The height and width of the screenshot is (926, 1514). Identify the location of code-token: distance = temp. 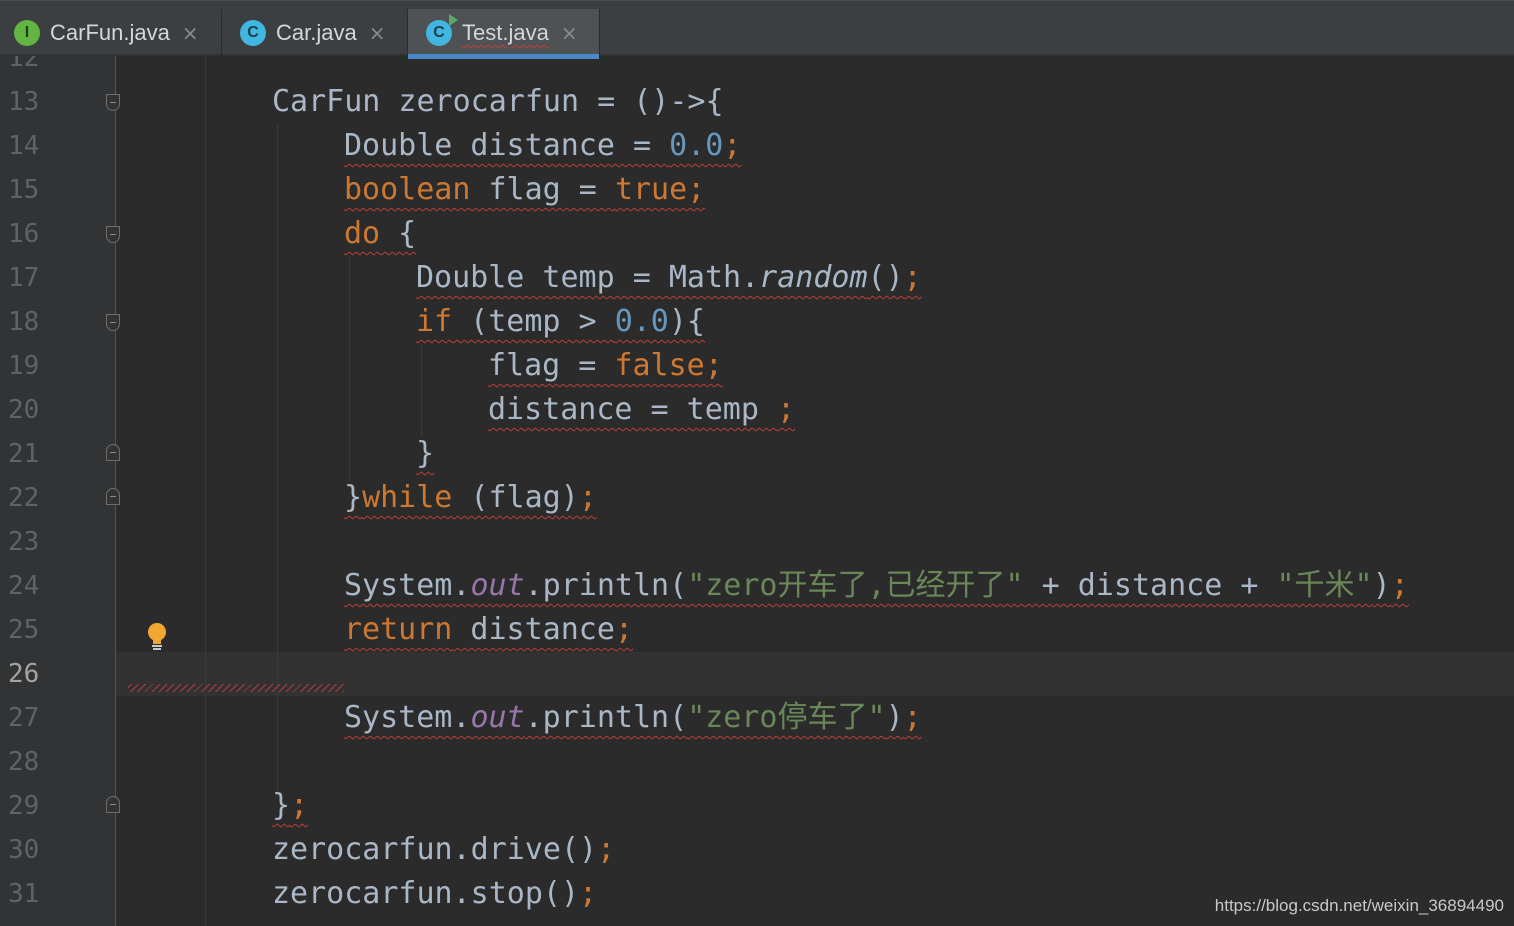
(632, 409).